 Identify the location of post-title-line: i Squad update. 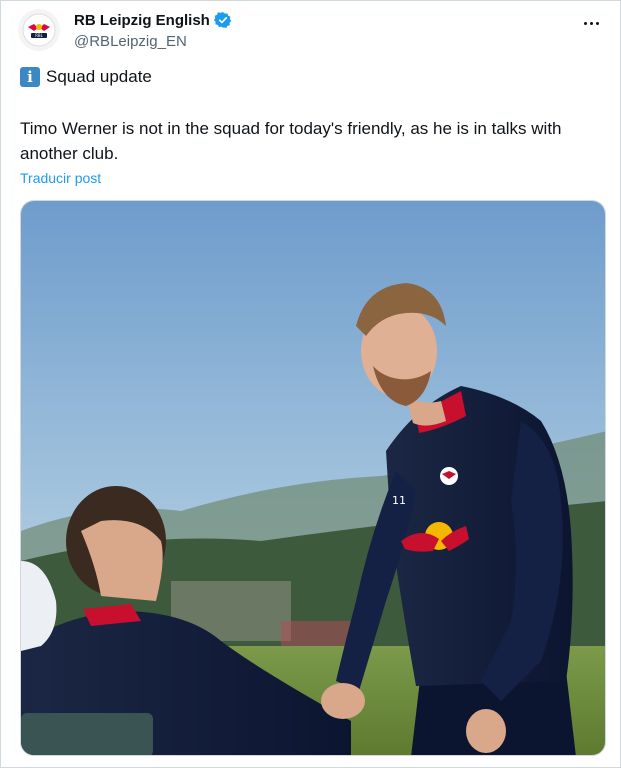
(86, 77).